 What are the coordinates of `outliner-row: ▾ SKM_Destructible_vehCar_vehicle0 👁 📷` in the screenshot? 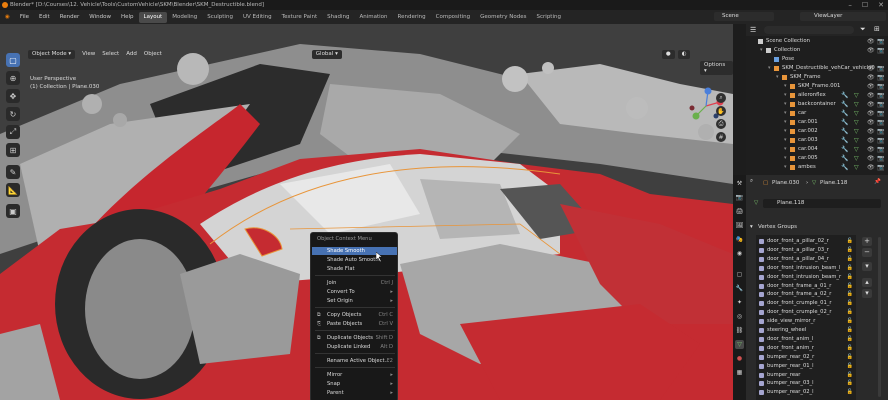 It's located at (817, 68).